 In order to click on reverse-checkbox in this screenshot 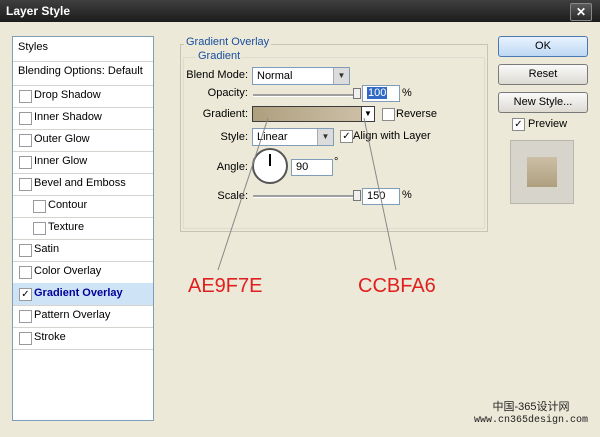, I will do `click(388, 114)`.